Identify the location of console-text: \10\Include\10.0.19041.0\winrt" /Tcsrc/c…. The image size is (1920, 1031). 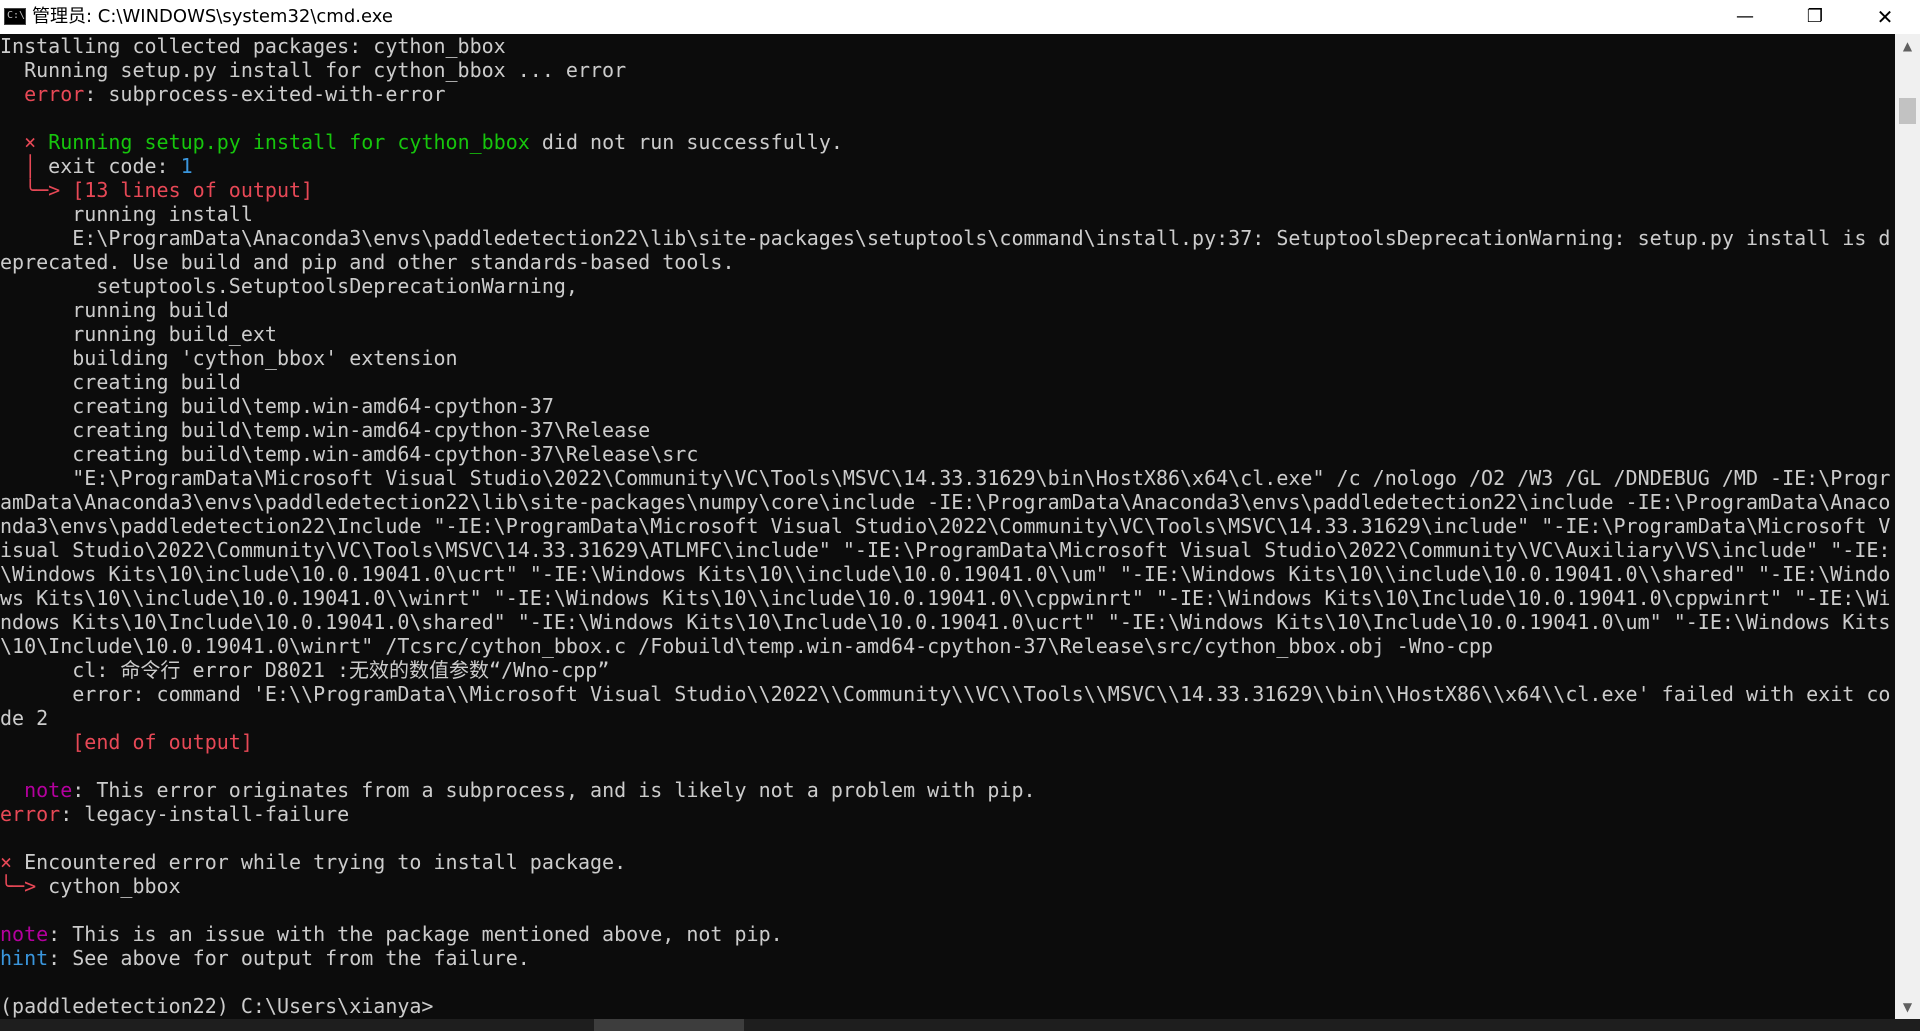
(747, 646).